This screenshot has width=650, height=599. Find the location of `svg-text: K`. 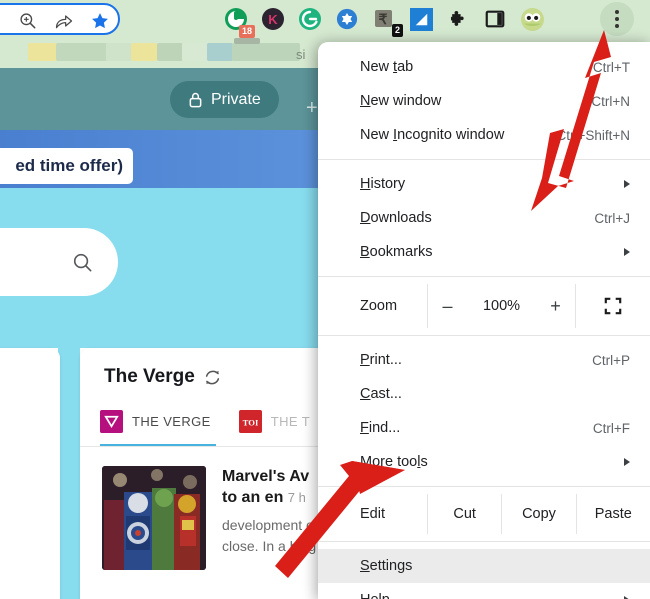

svg-text: K is located at coordinates (273, 19).